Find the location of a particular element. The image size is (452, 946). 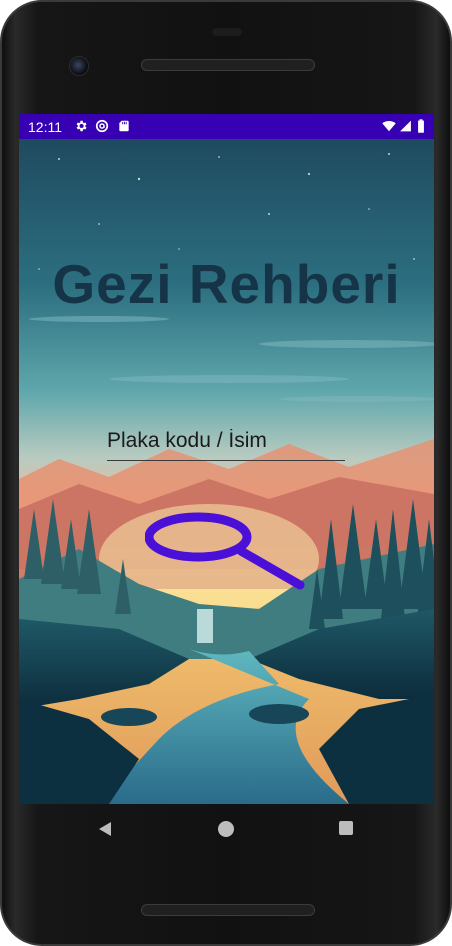

front-camera is located at coordinates (79, 66).